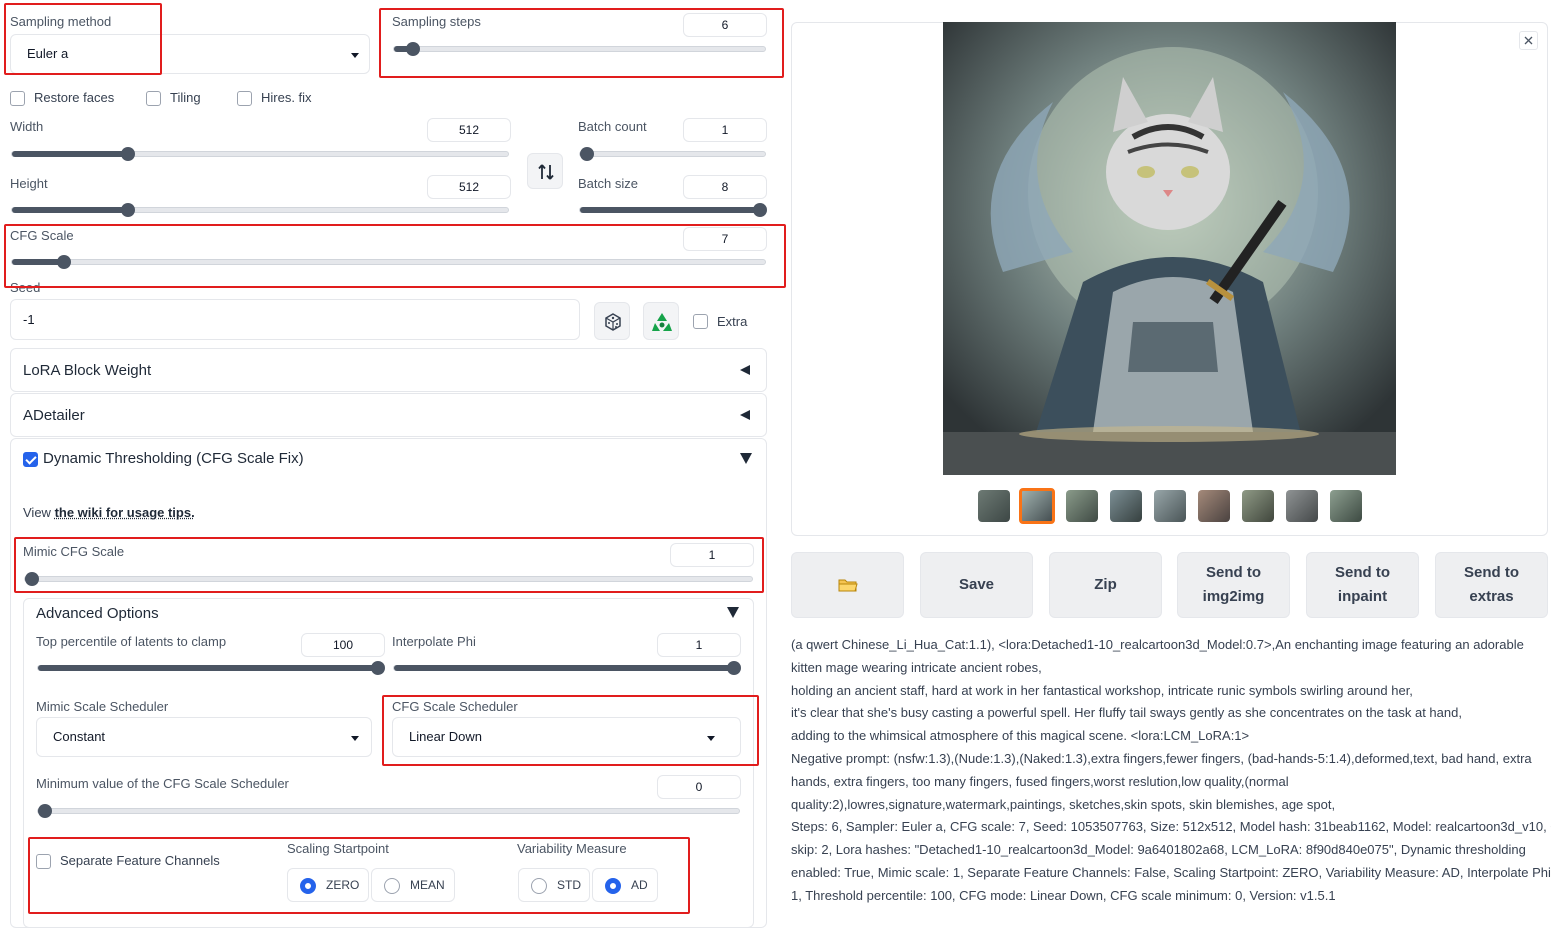 This screenshot has height=928, width=1554. Describe the element at coordinates (125, 512) in the screenshot. I see `wiki-link: the wiki for usage tips.` at that location.